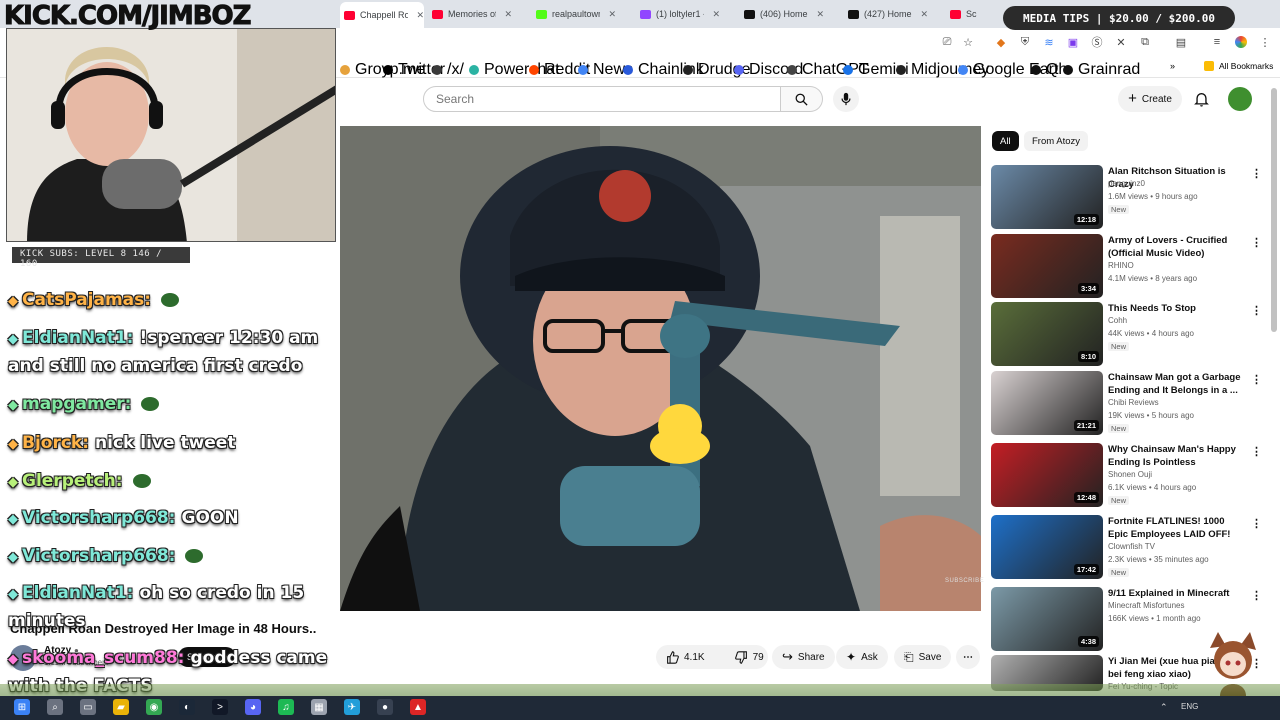 Image resolution: width=1280 pixels, height=720 pixels. Describe the element at coordinates (1274, 210) in the screenshot. I see `page-scrollbar` at that location.